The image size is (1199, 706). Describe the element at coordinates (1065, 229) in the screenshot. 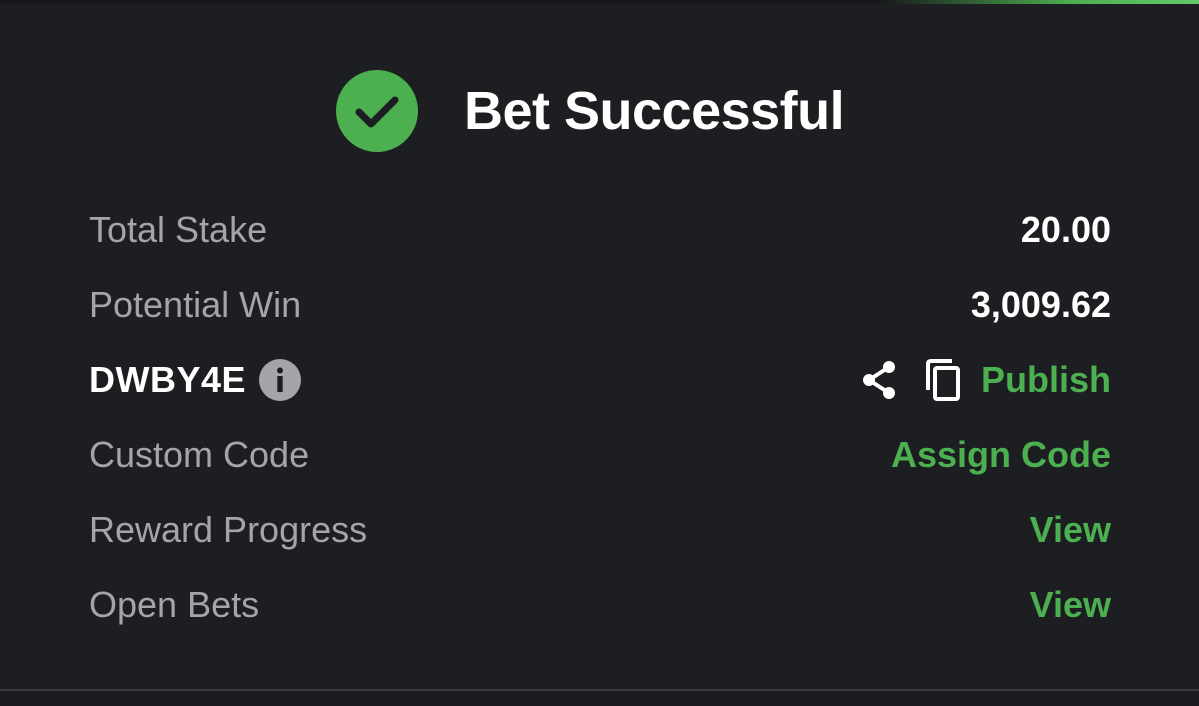

I see `total-stake-value: 20.00` at that location.